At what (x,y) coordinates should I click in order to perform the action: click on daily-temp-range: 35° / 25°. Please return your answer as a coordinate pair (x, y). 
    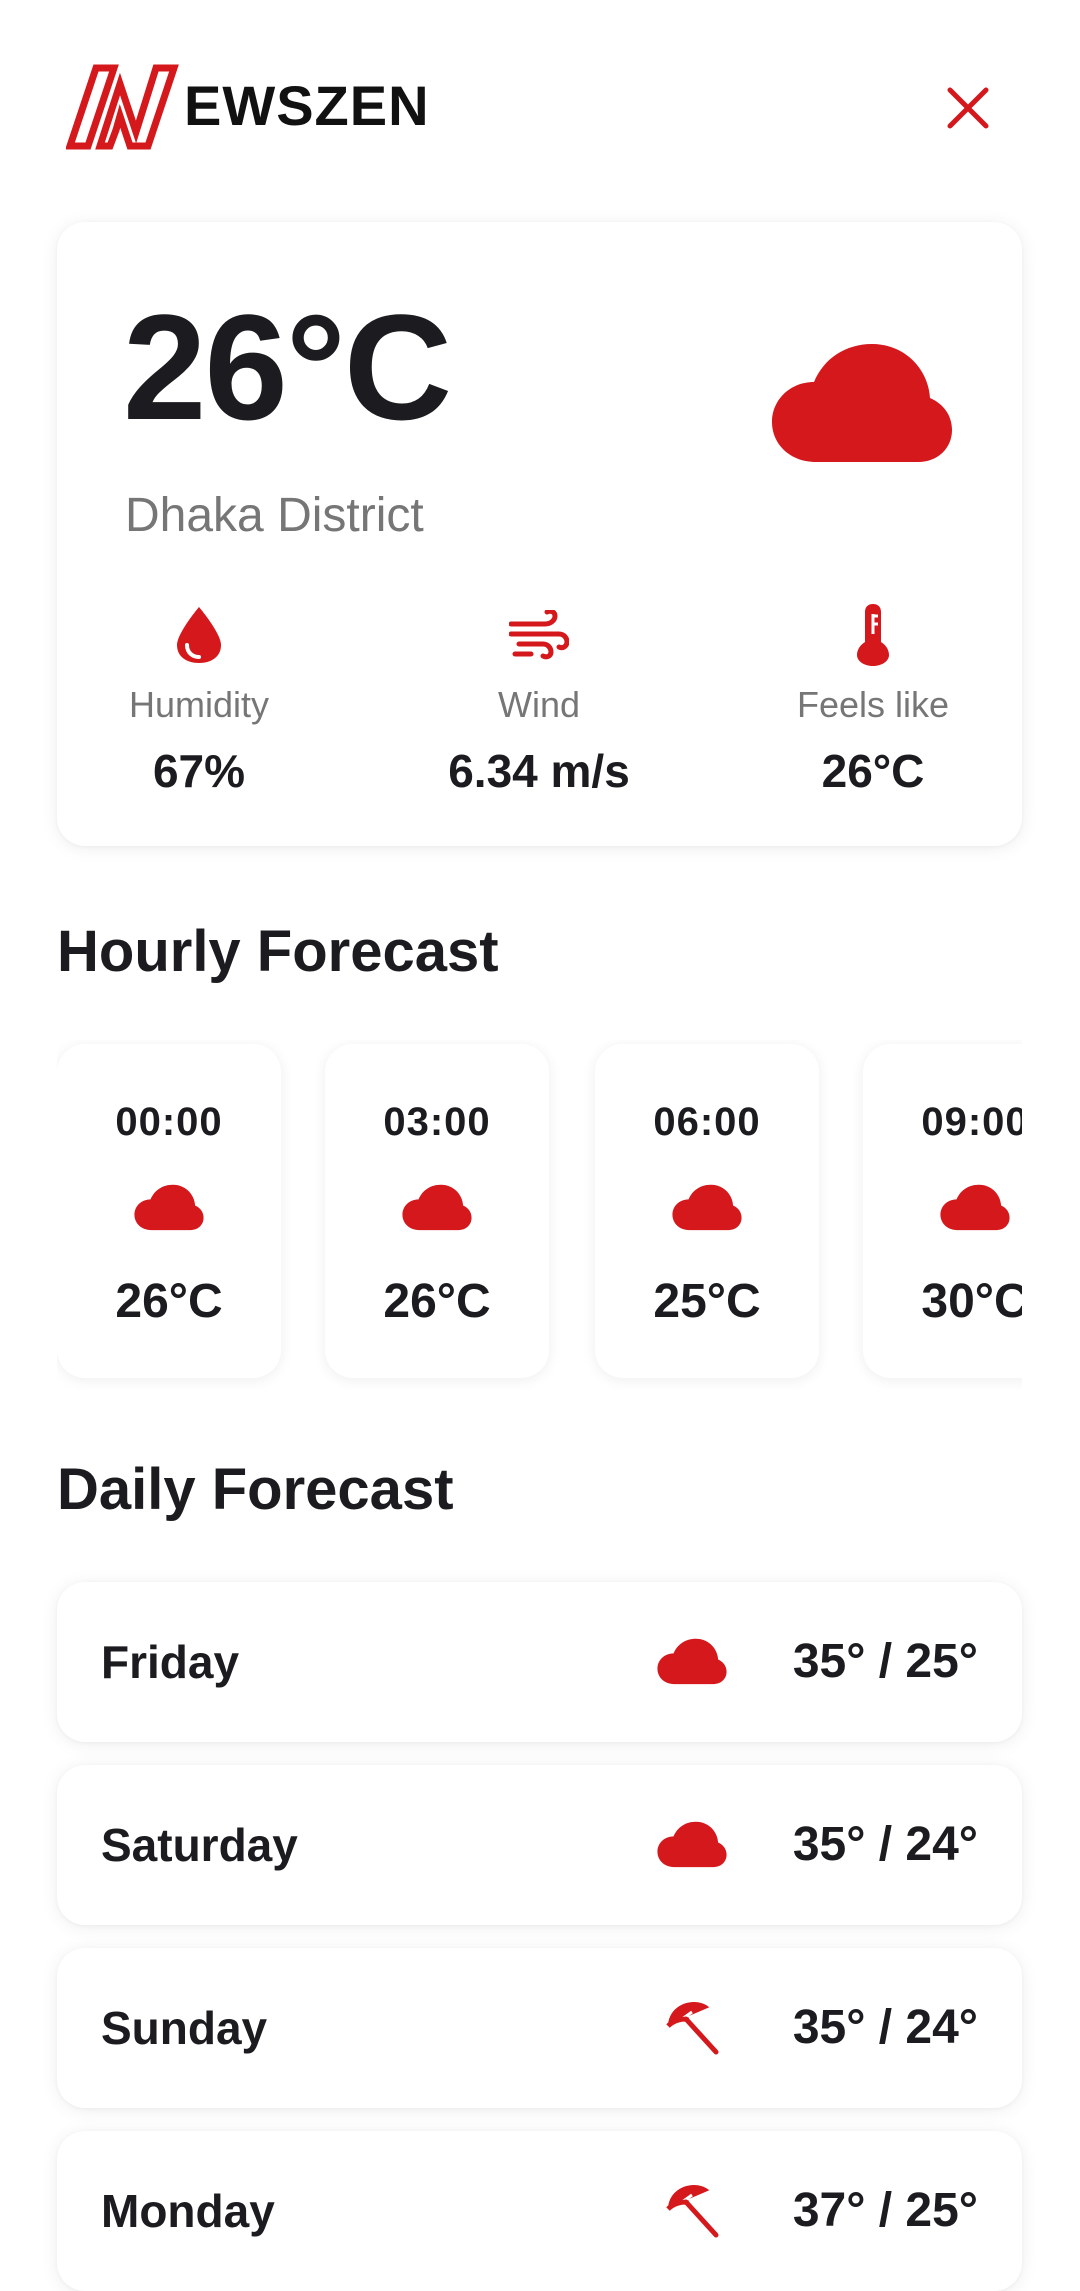
    Looking at the image, I should click on (885, 1661).